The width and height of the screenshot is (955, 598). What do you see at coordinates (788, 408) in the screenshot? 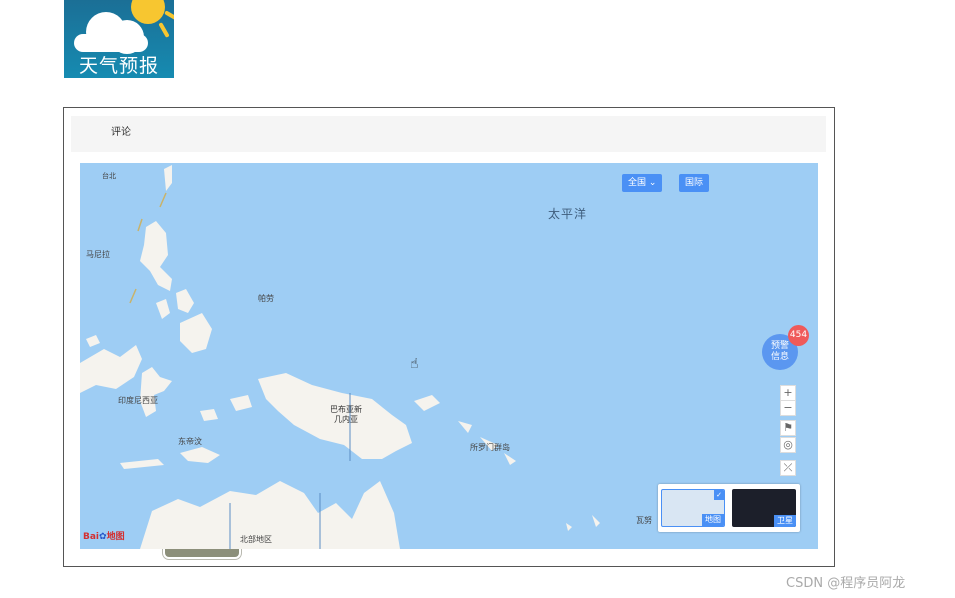
I see `zoom-out-button: −` at bounding box center [788, 408].